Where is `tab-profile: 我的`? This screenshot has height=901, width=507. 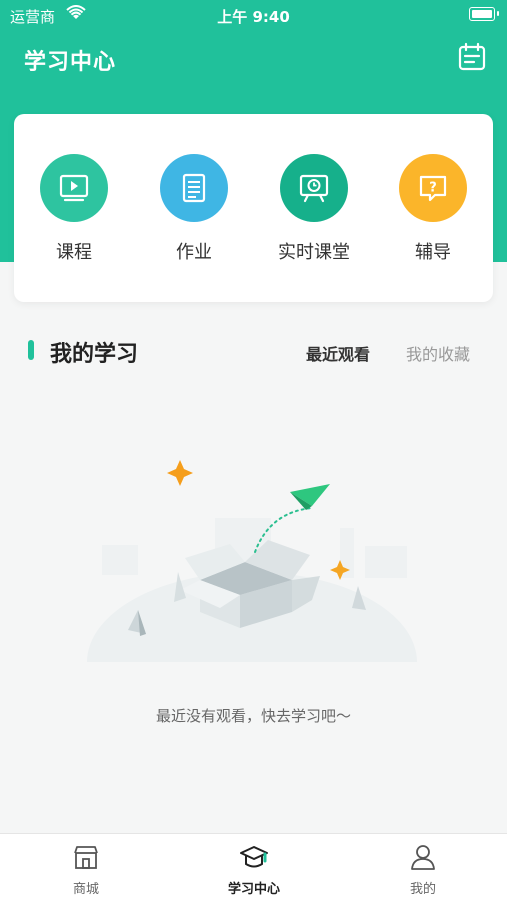 tab-profile: 我的 is located at coordinates (423, 869).